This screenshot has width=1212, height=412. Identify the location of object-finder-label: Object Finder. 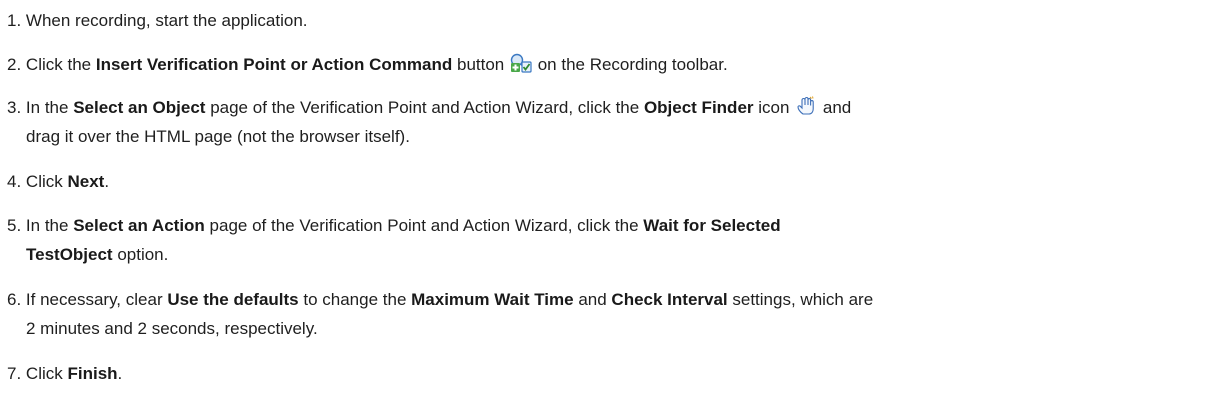
(698, 107).